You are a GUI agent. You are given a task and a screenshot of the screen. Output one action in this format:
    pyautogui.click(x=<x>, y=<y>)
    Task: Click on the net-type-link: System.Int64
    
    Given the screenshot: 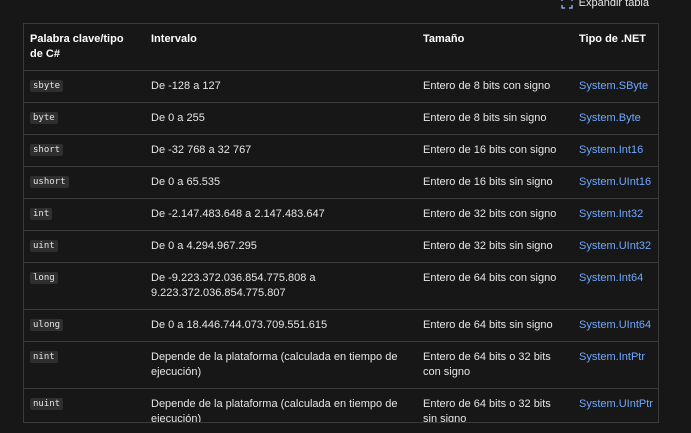 What is the action you would take?
    pyautogui.click(x=611, y=278)
    